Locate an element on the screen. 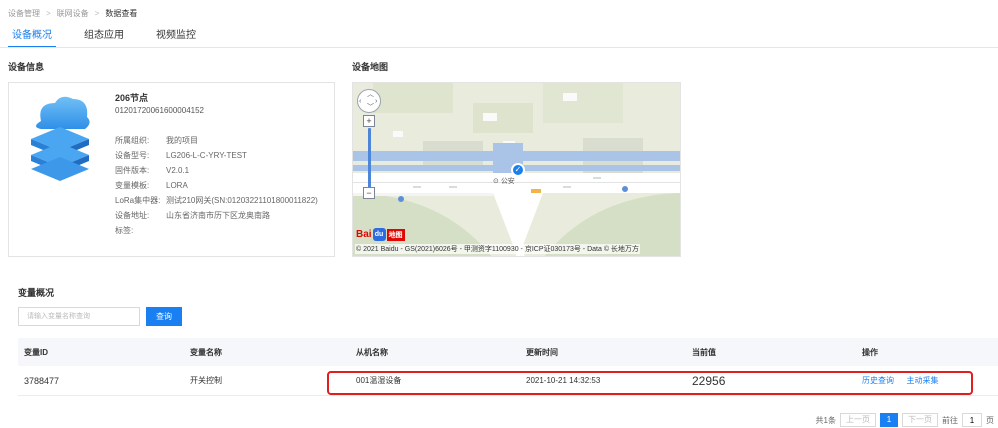  baidu-paw-icon: du is located at coordinates (379, 234).